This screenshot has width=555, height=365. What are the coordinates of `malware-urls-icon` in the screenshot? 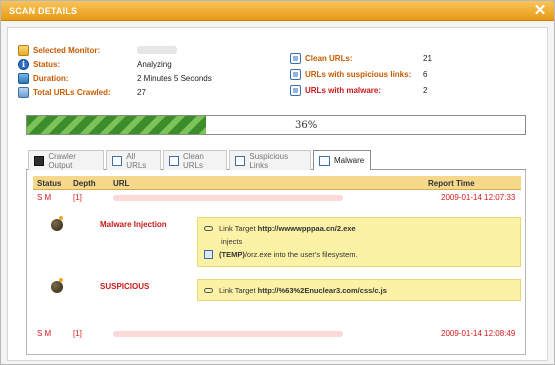 It's located at (295, 90).